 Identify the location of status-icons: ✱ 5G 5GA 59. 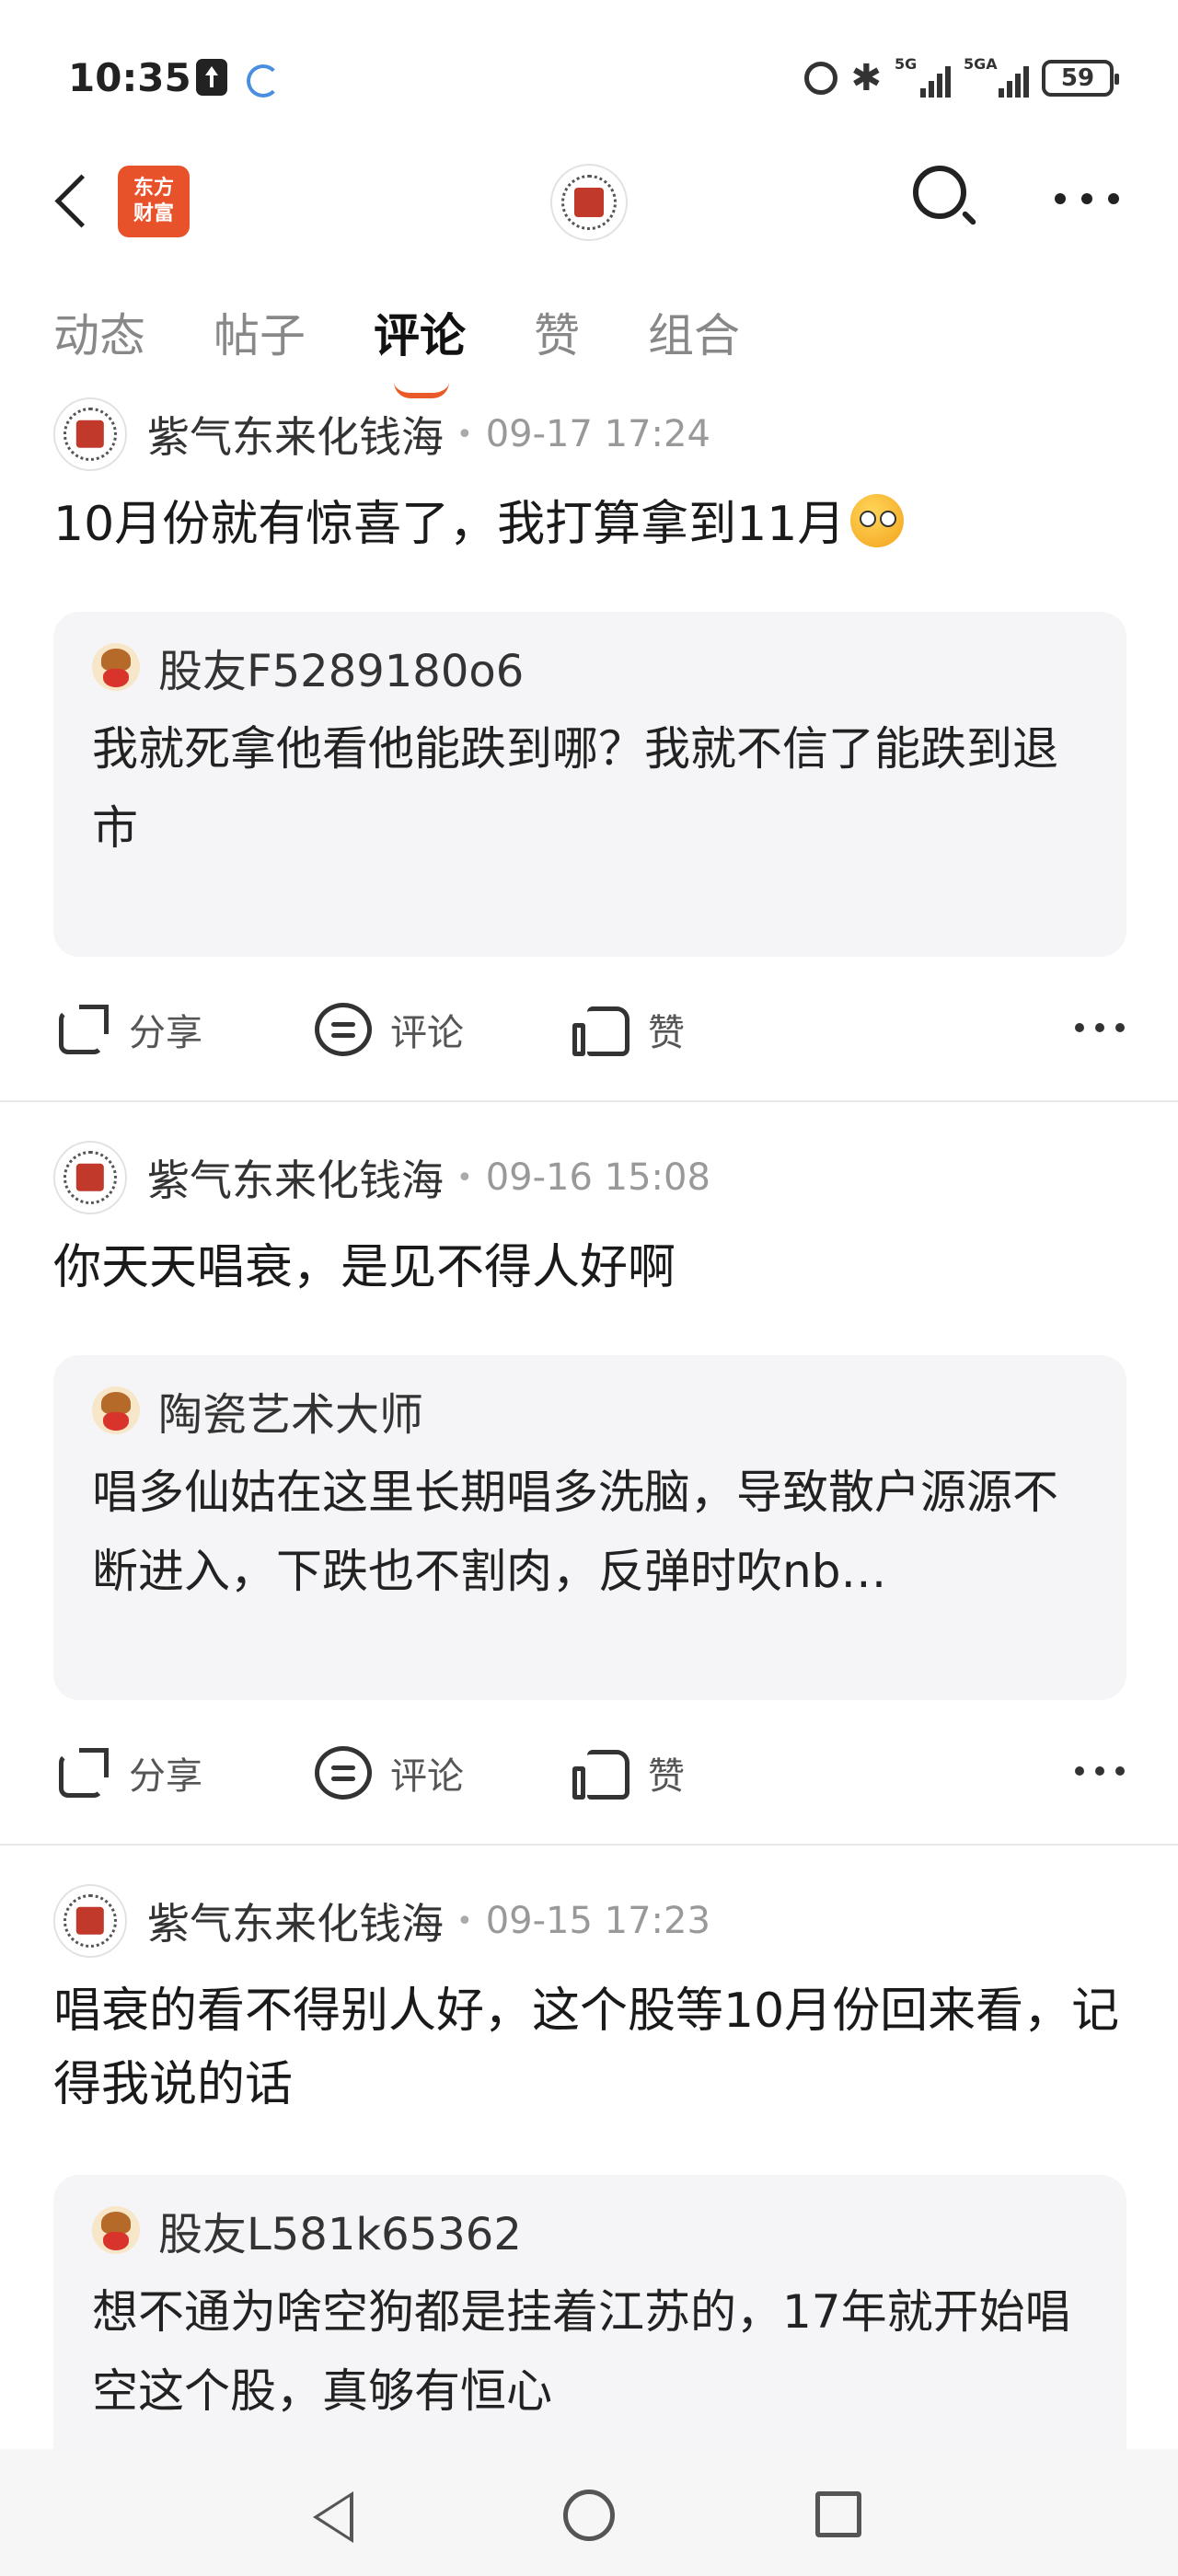
(961, 78).